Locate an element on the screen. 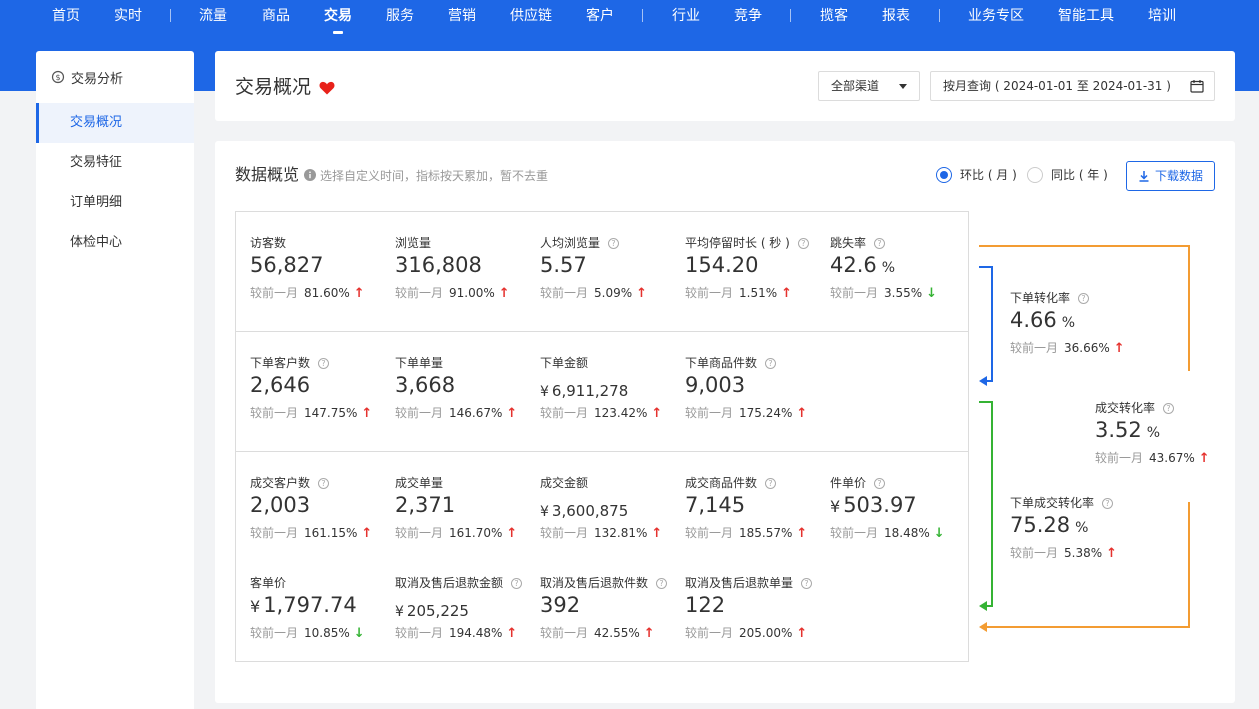 The image size is (1259, 709). nav-item-traffic: 流量 is located at coordinates (213, 16).